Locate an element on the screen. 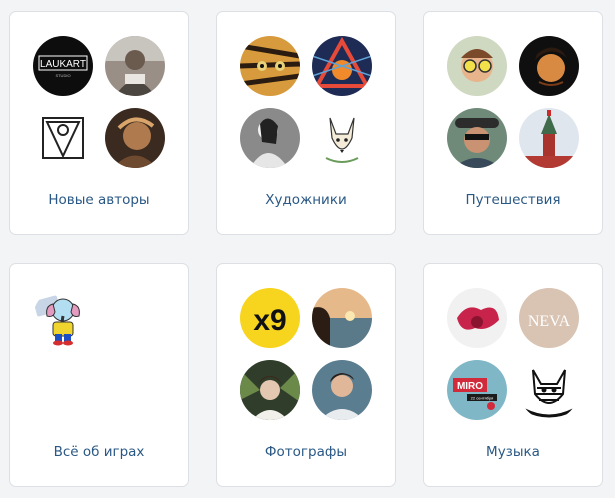  category-card-music: NEVA MIRO 22 сентября Музыка is located at coordinates (513, 375).